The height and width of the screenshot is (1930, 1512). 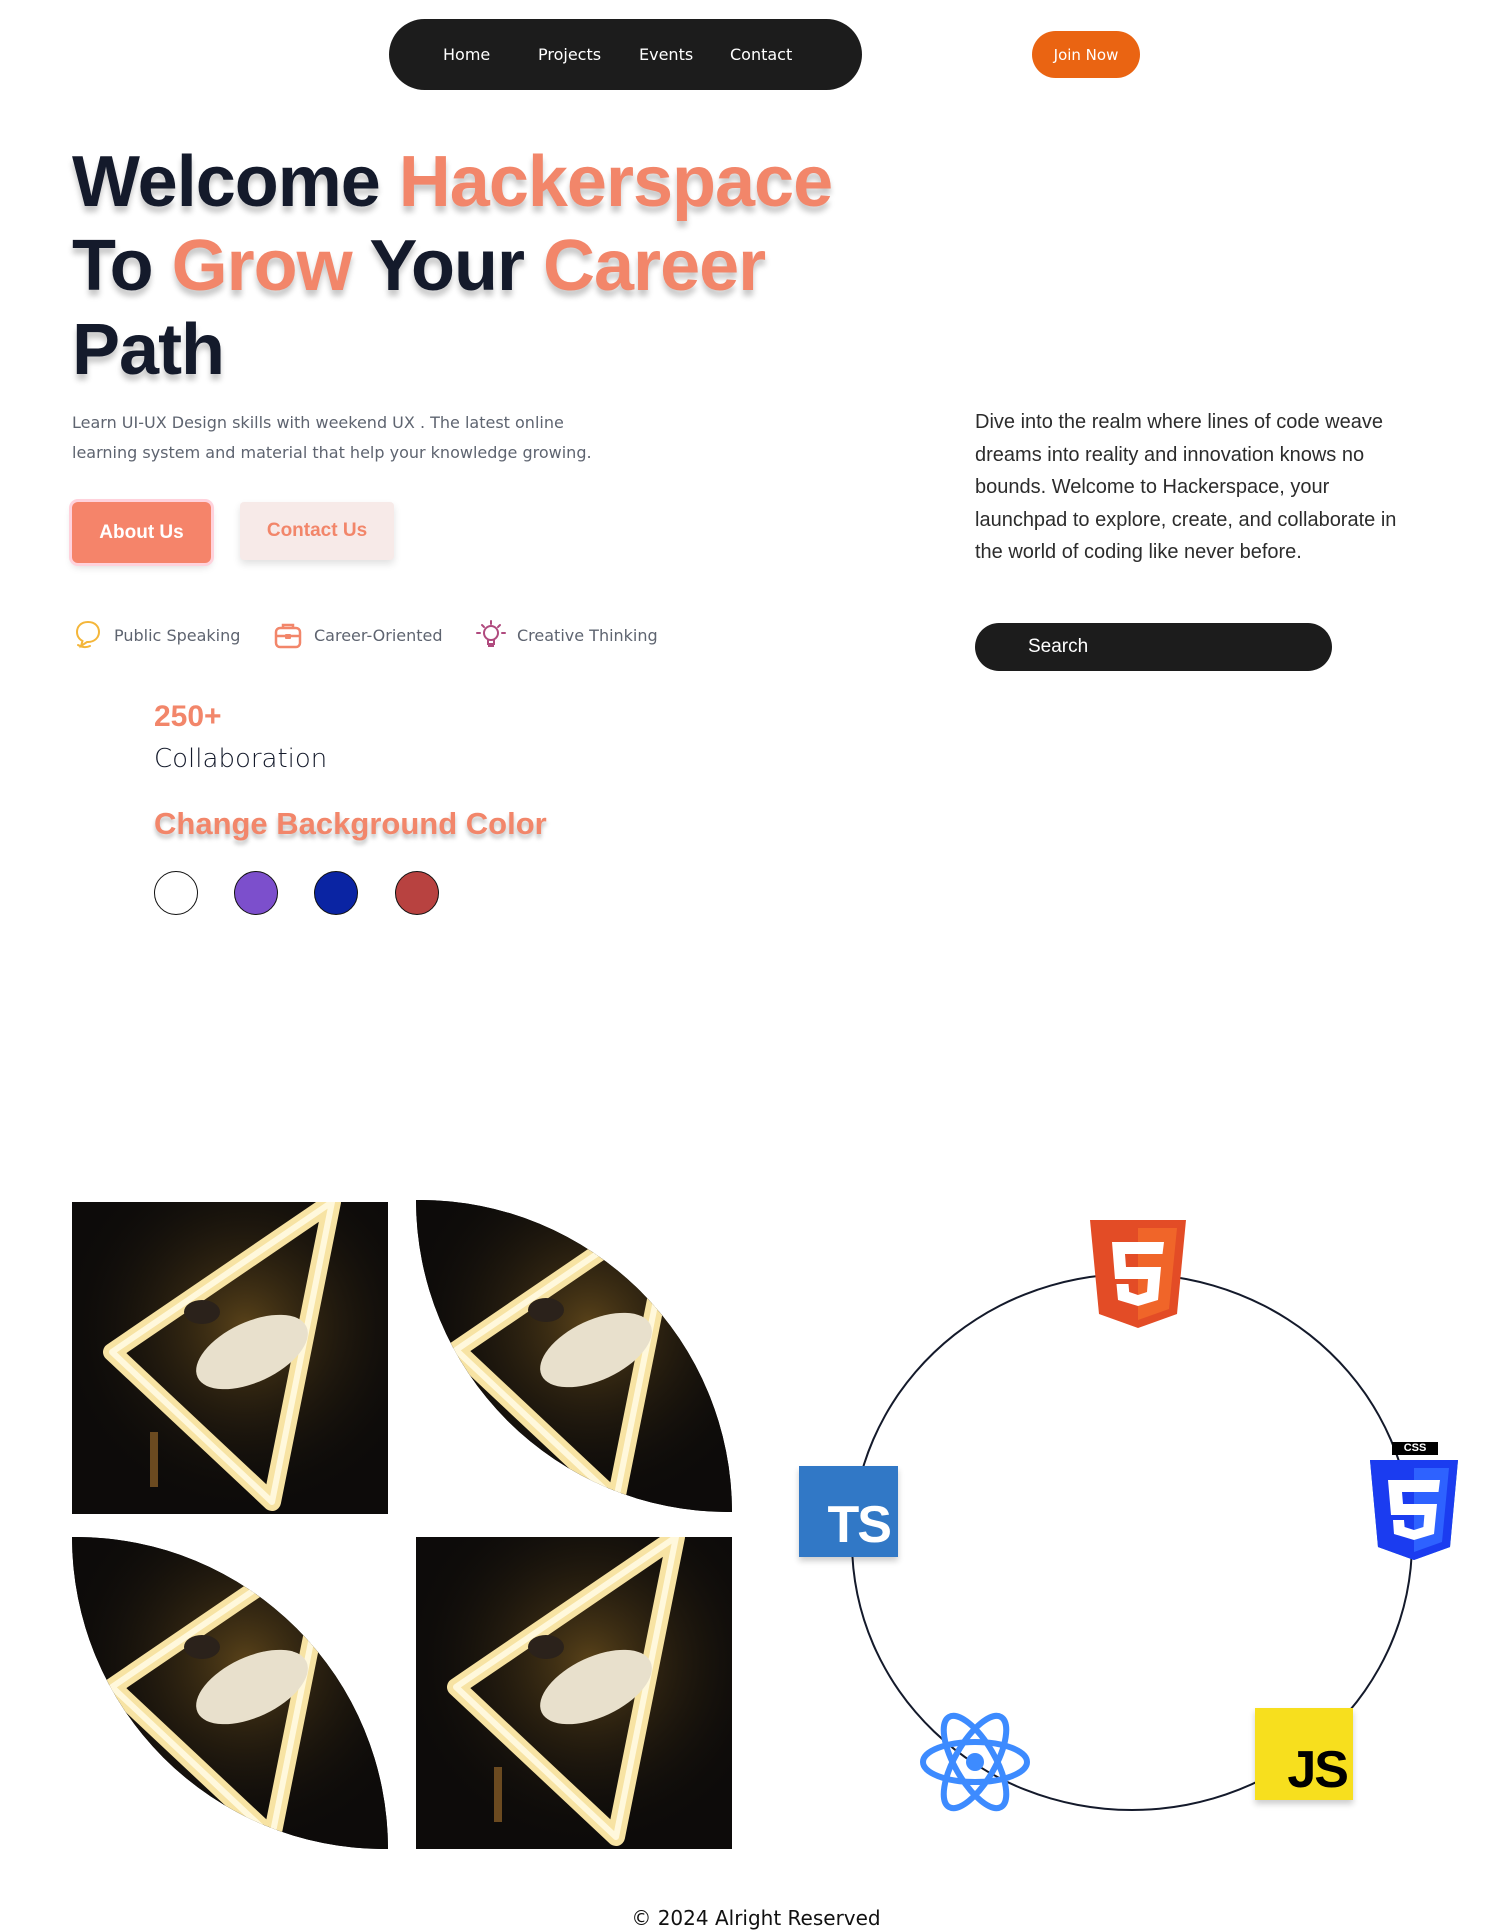 What do you see at coordinates (615, 182) in the screenshot?
I see `hero-title-hackerspace: Hackerspace` at bounding box center [615, 182].